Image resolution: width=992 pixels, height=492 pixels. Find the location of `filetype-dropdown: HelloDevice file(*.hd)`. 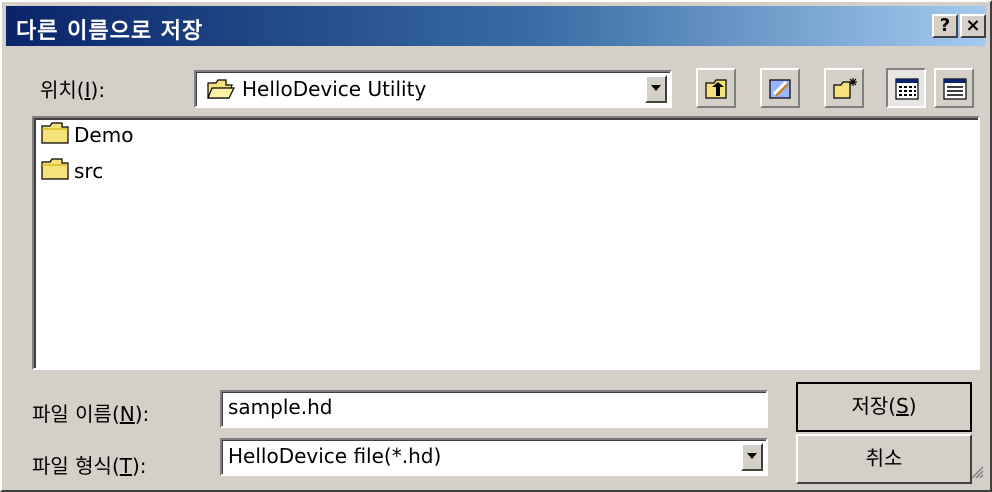

filetype-dropdown: HelloDevice file(*.hd) is located at coordinates (494, 457).